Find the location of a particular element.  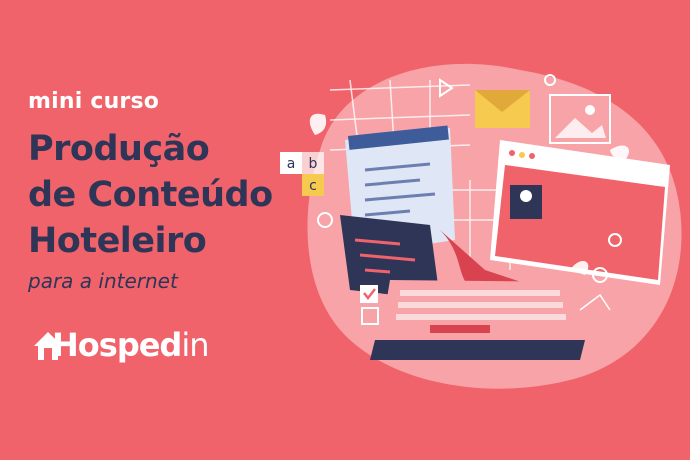

letter-tiles: a b c is located at coordinates (302, 174).